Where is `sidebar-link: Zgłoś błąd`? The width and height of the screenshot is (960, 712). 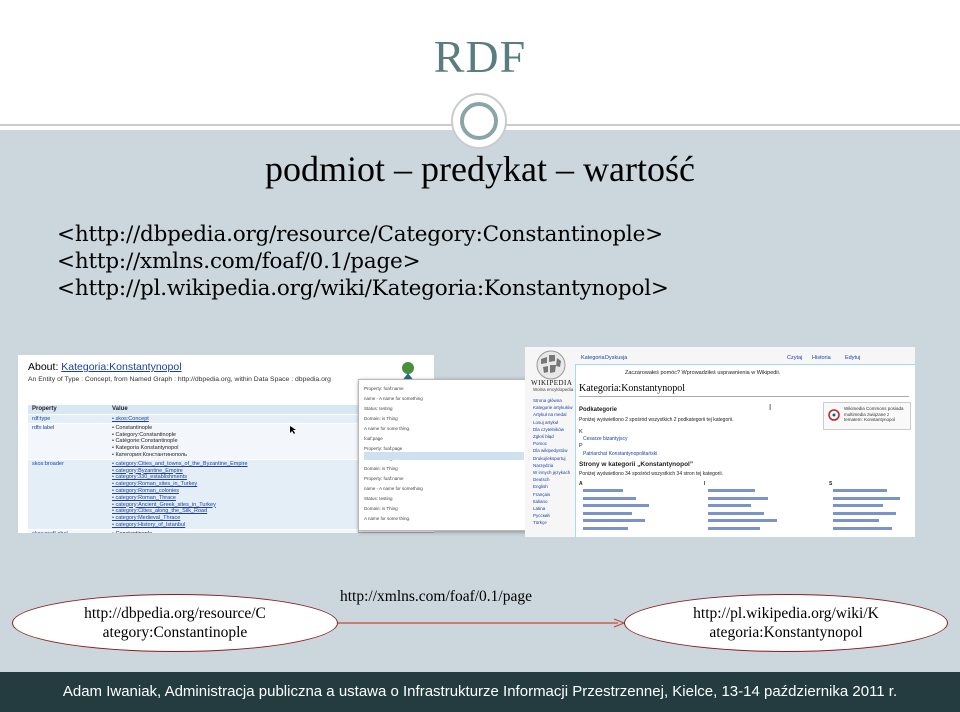 sidebar-link: Zgłoś błąd is located at coordinates (543, 436).